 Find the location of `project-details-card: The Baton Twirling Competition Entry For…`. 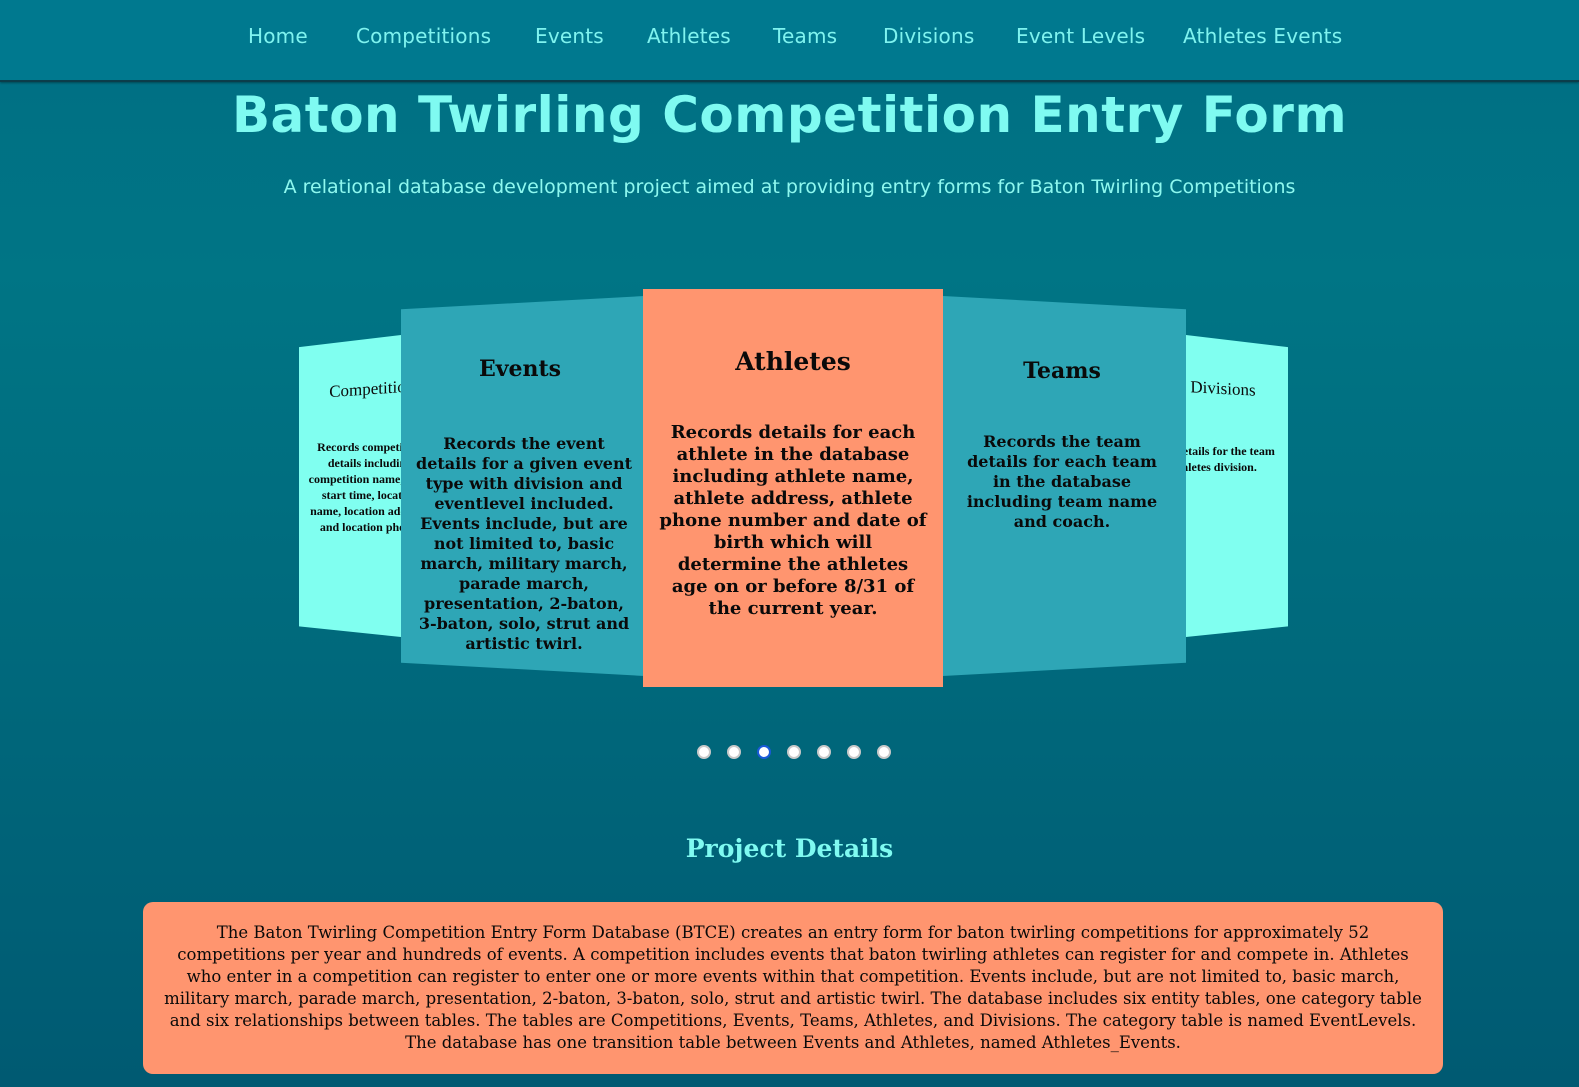

project-details-card: The Baton Twirling Competition Entry For… is located at coordinates (793, 988).